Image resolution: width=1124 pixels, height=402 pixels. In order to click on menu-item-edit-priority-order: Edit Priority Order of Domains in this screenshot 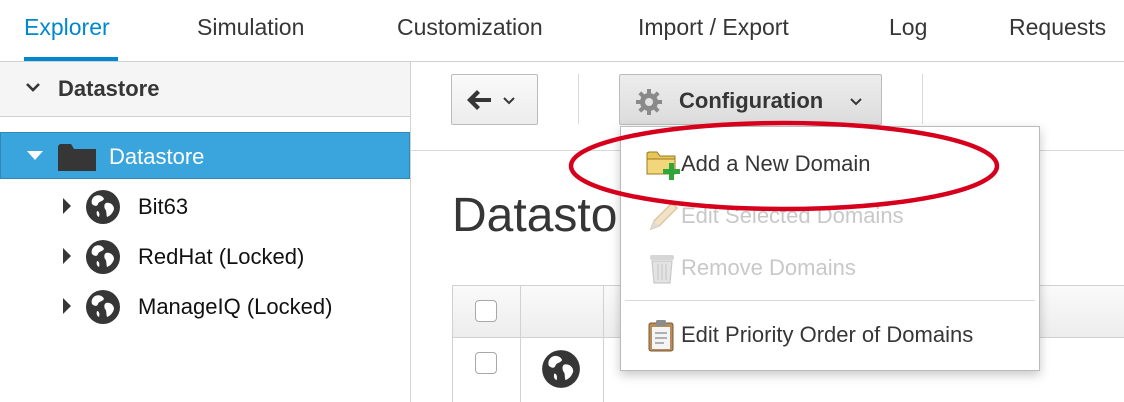, I will do `click(830, 335)`.